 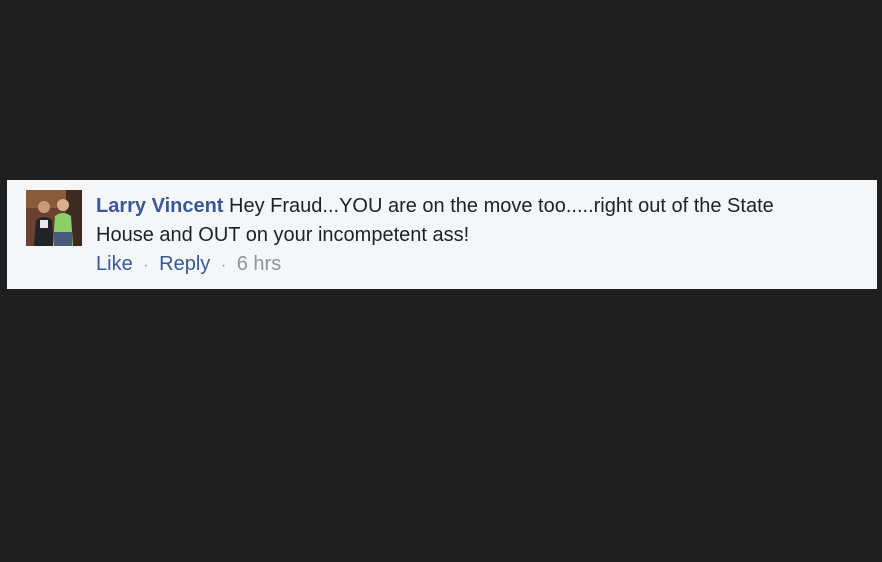 I want to click on comment-author-link: Larry Vincent, so click(x=159, y=206).